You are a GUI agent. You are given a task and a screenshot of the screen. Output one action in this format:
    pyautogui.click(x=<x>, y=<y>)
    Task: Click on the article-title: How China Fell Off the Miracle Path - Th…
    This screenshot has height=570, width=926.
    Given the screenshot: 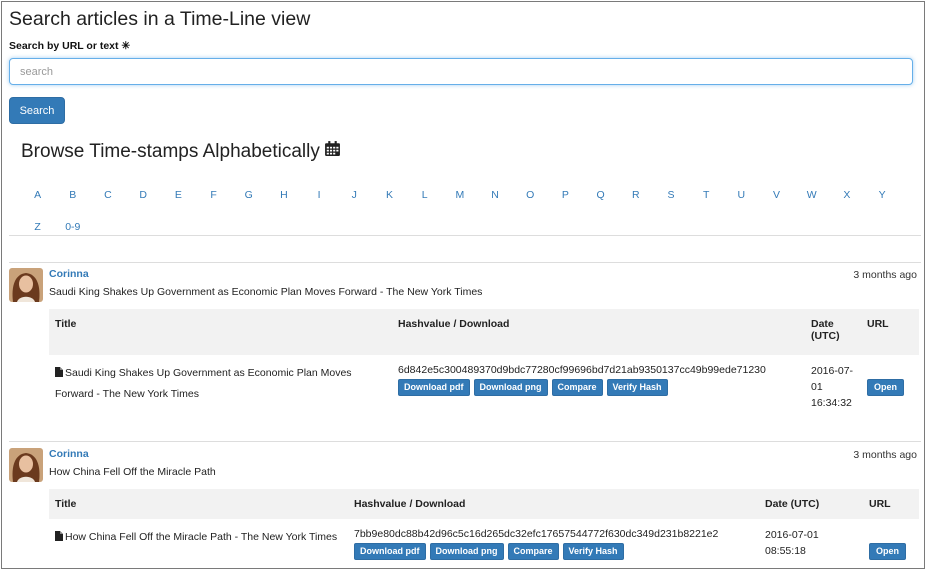 What is the action you would take?
    pyautogui.click(x=201, y=537)
    